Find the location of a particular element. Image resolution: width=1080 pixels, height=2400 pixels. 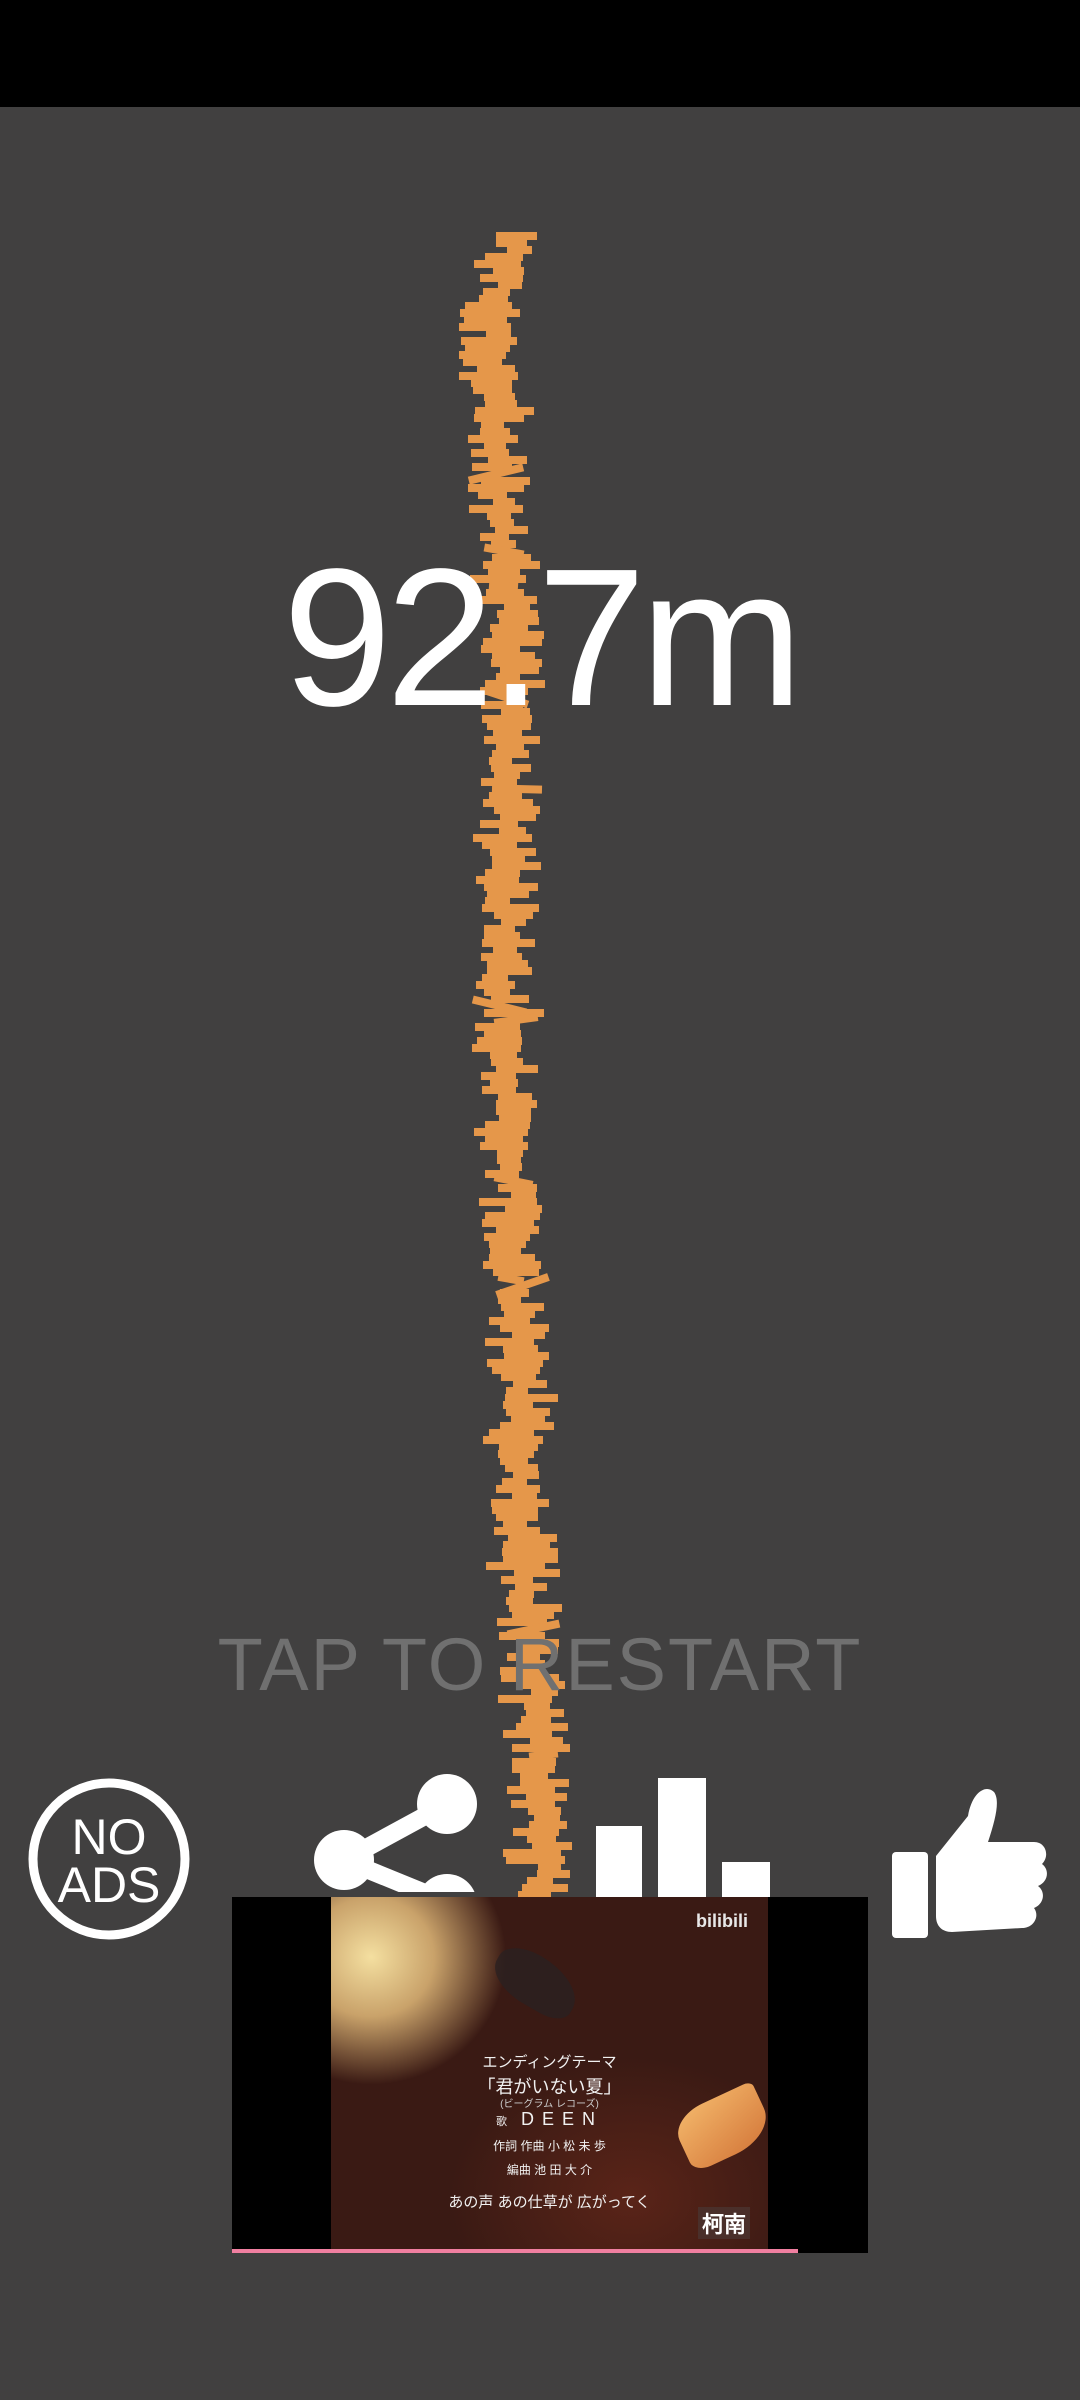

no-ads-button: NO ADS is located at coordinates (109, 1859).